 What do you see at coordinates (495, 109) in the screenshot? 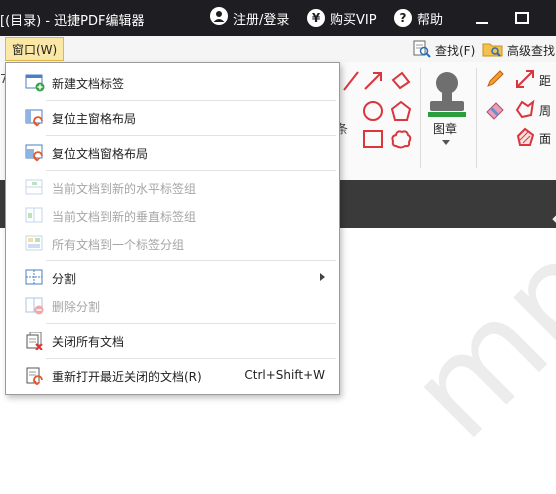
I see `eraser-tool-icon` at bounding box center [495, 109].